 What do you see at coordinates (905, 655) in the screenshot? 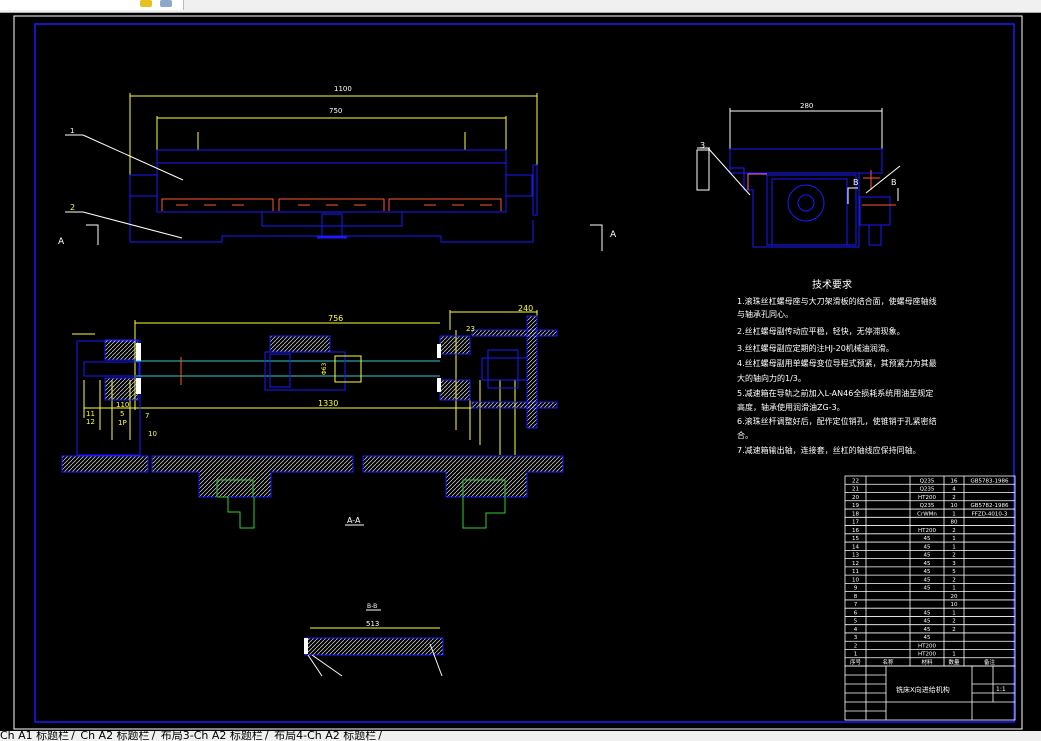
I see `parts-row: 1 HT200 1` at bounding box center [905, 655].